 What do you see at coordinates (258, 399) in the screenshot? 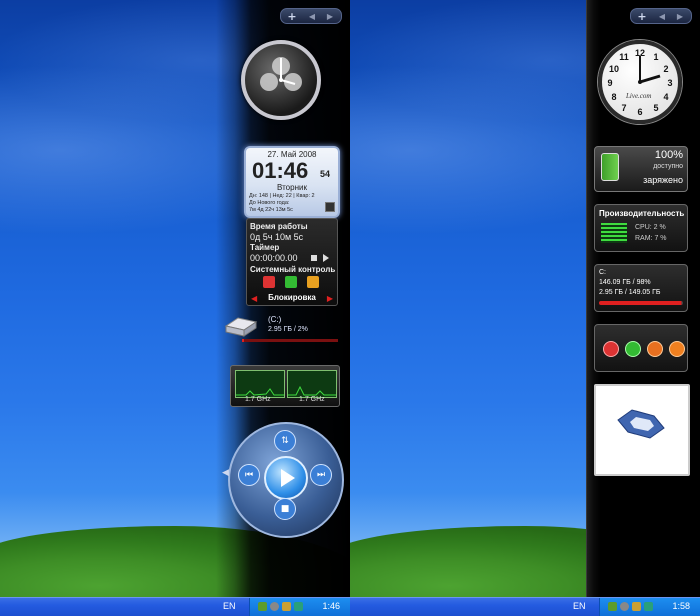
I see `cpu-core1-freq: 1.7 GHz` at bounding box center [258, 399].